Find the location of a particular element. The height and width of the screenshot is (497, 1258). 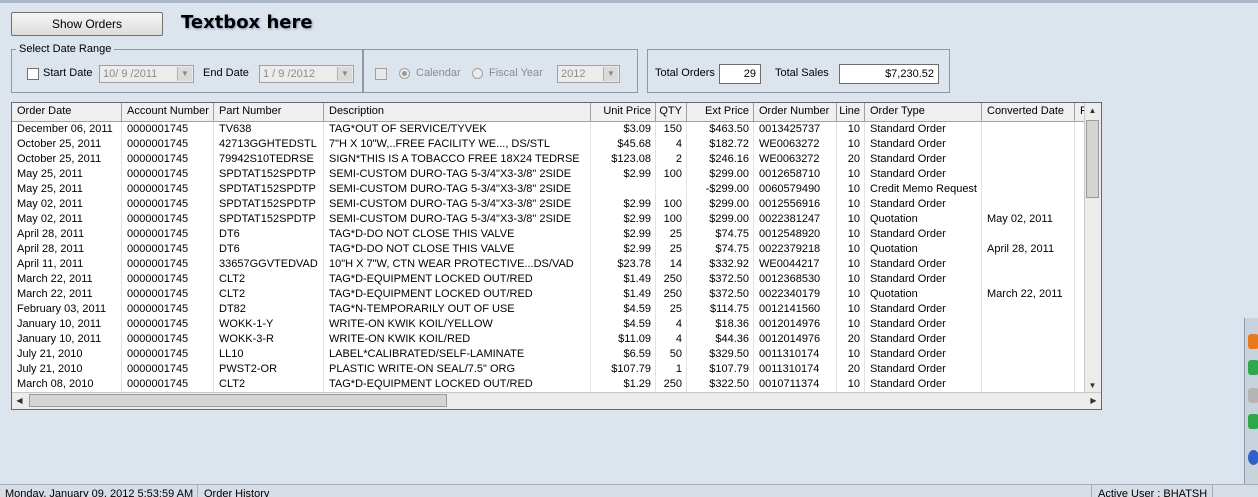

arrow-up-icon: ▲ is located at coordinates (1092, 110).